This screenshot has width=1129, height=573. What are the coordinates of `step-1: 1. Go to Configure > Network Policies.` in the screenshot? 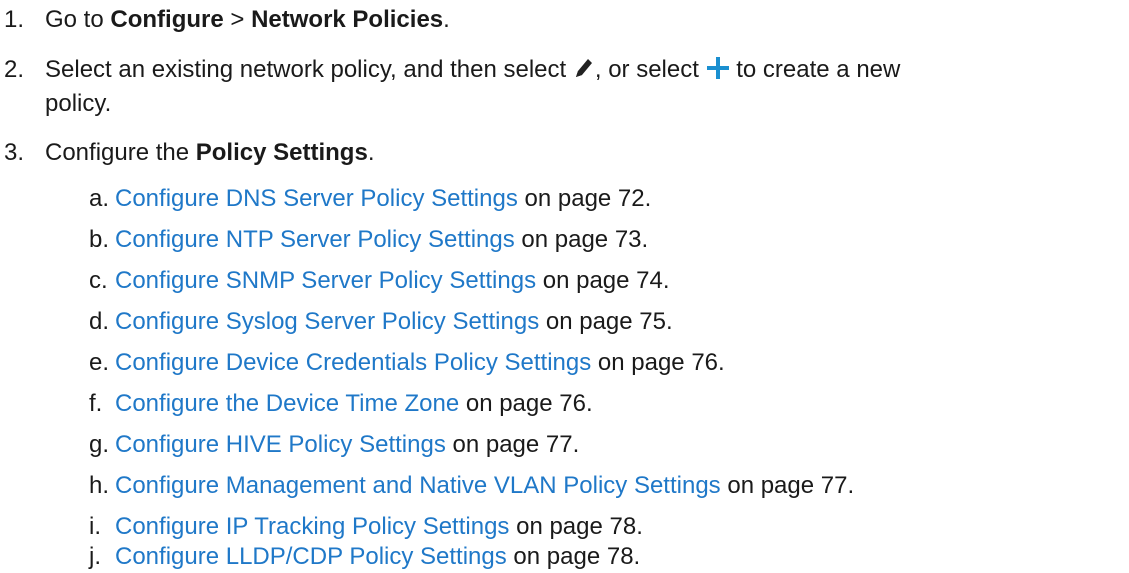 It's located at (225, 20).